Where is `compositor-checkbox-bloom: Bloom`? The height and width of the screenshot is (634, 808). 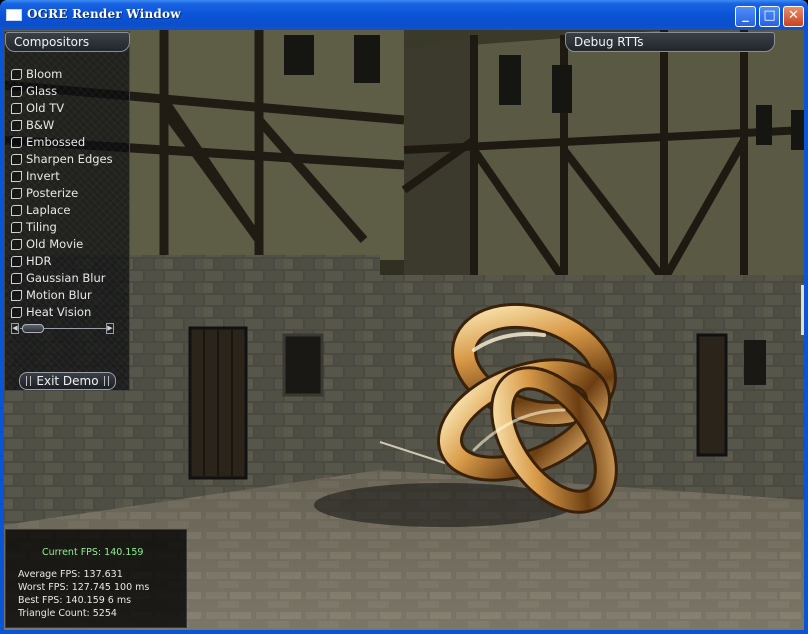
compositor-checkbox-bloom: Bloom is located at coordinates (70, 74).